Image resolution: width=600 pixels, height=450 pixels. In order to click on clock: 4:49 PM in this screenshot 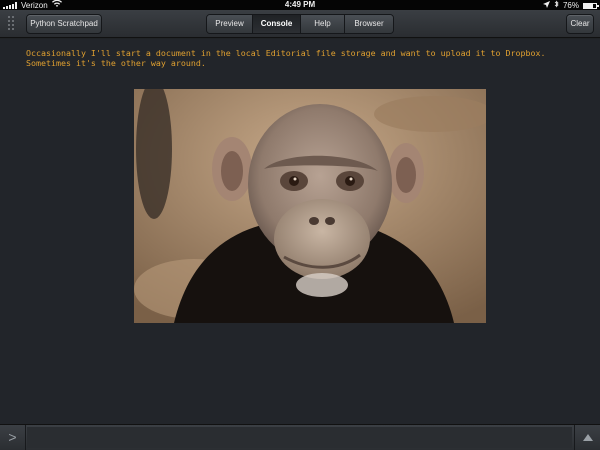, I will do `click(300, 4)`.